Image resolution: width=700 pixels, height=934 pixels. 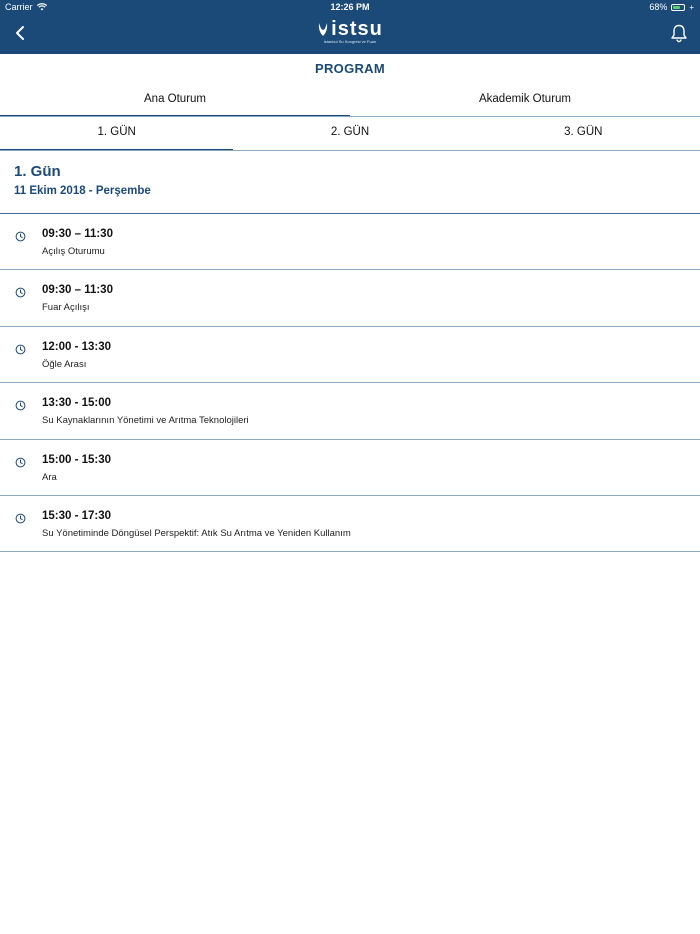 I want to click on day-date: 11 Ekim 2018 - Perşembe, so click(x=82, y=191).